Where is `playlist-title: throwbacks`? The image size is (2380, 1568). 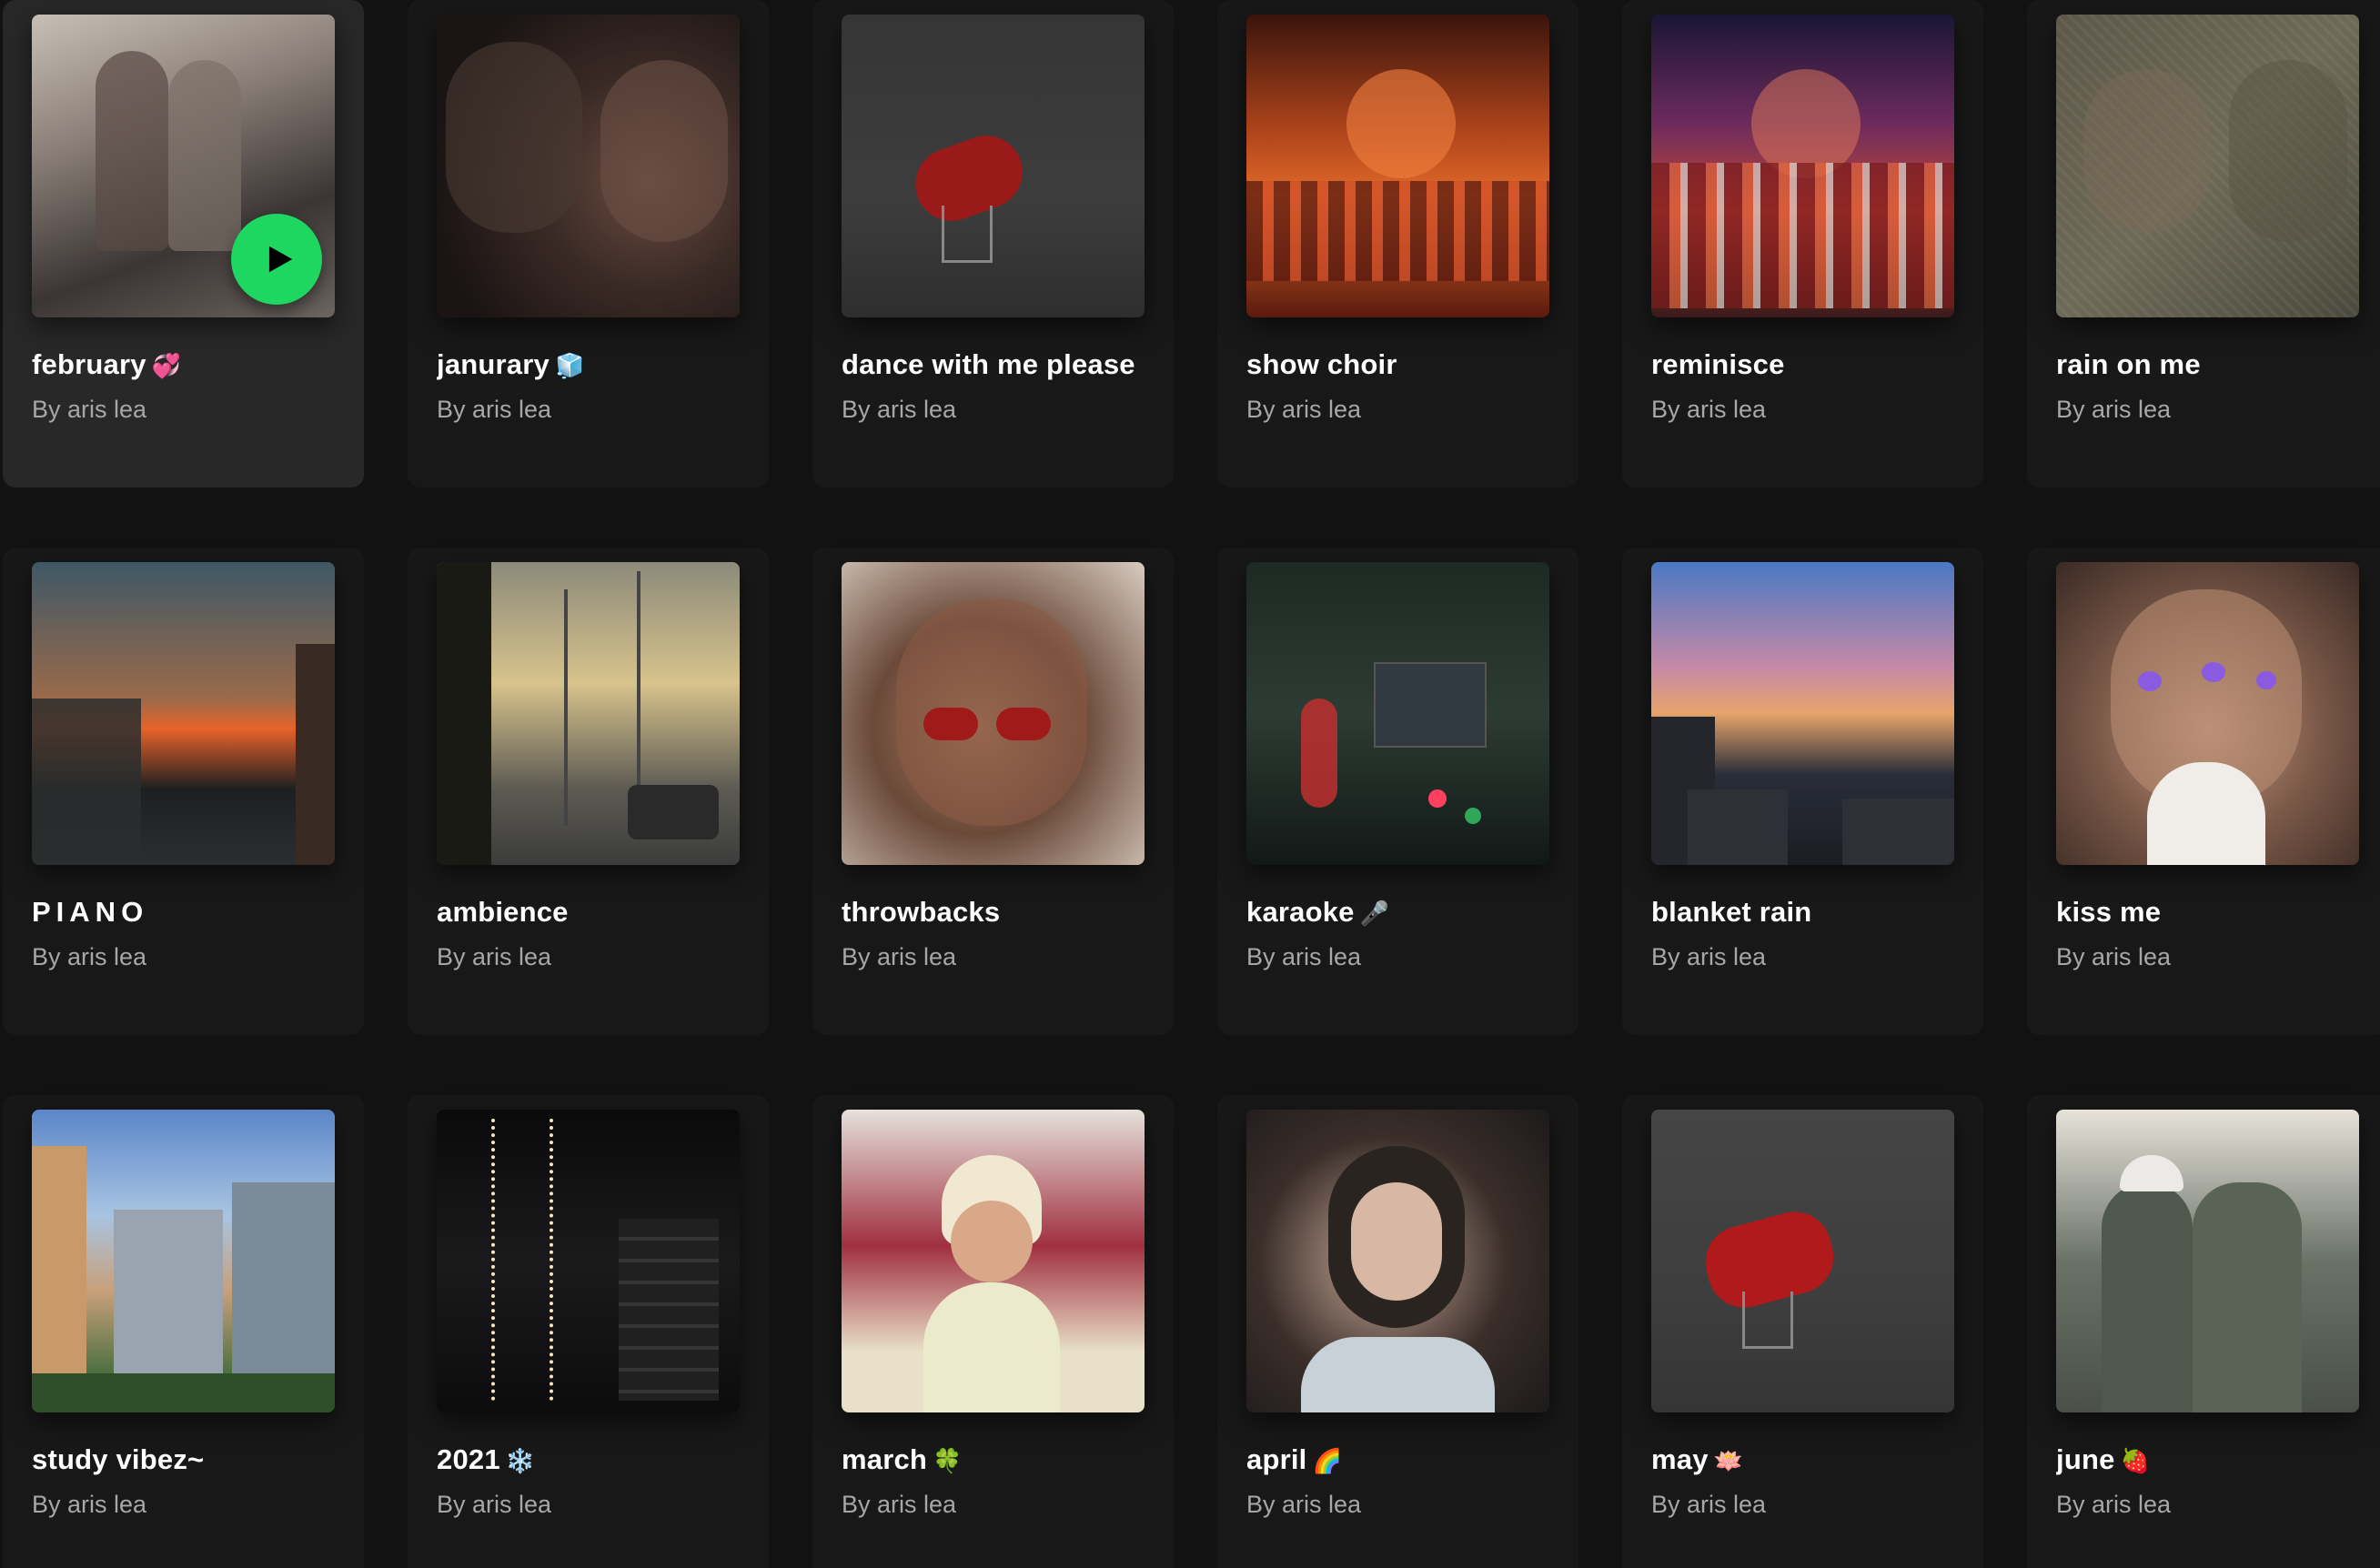
playlist-title: throwbacks is located at coordinates (994, 912).